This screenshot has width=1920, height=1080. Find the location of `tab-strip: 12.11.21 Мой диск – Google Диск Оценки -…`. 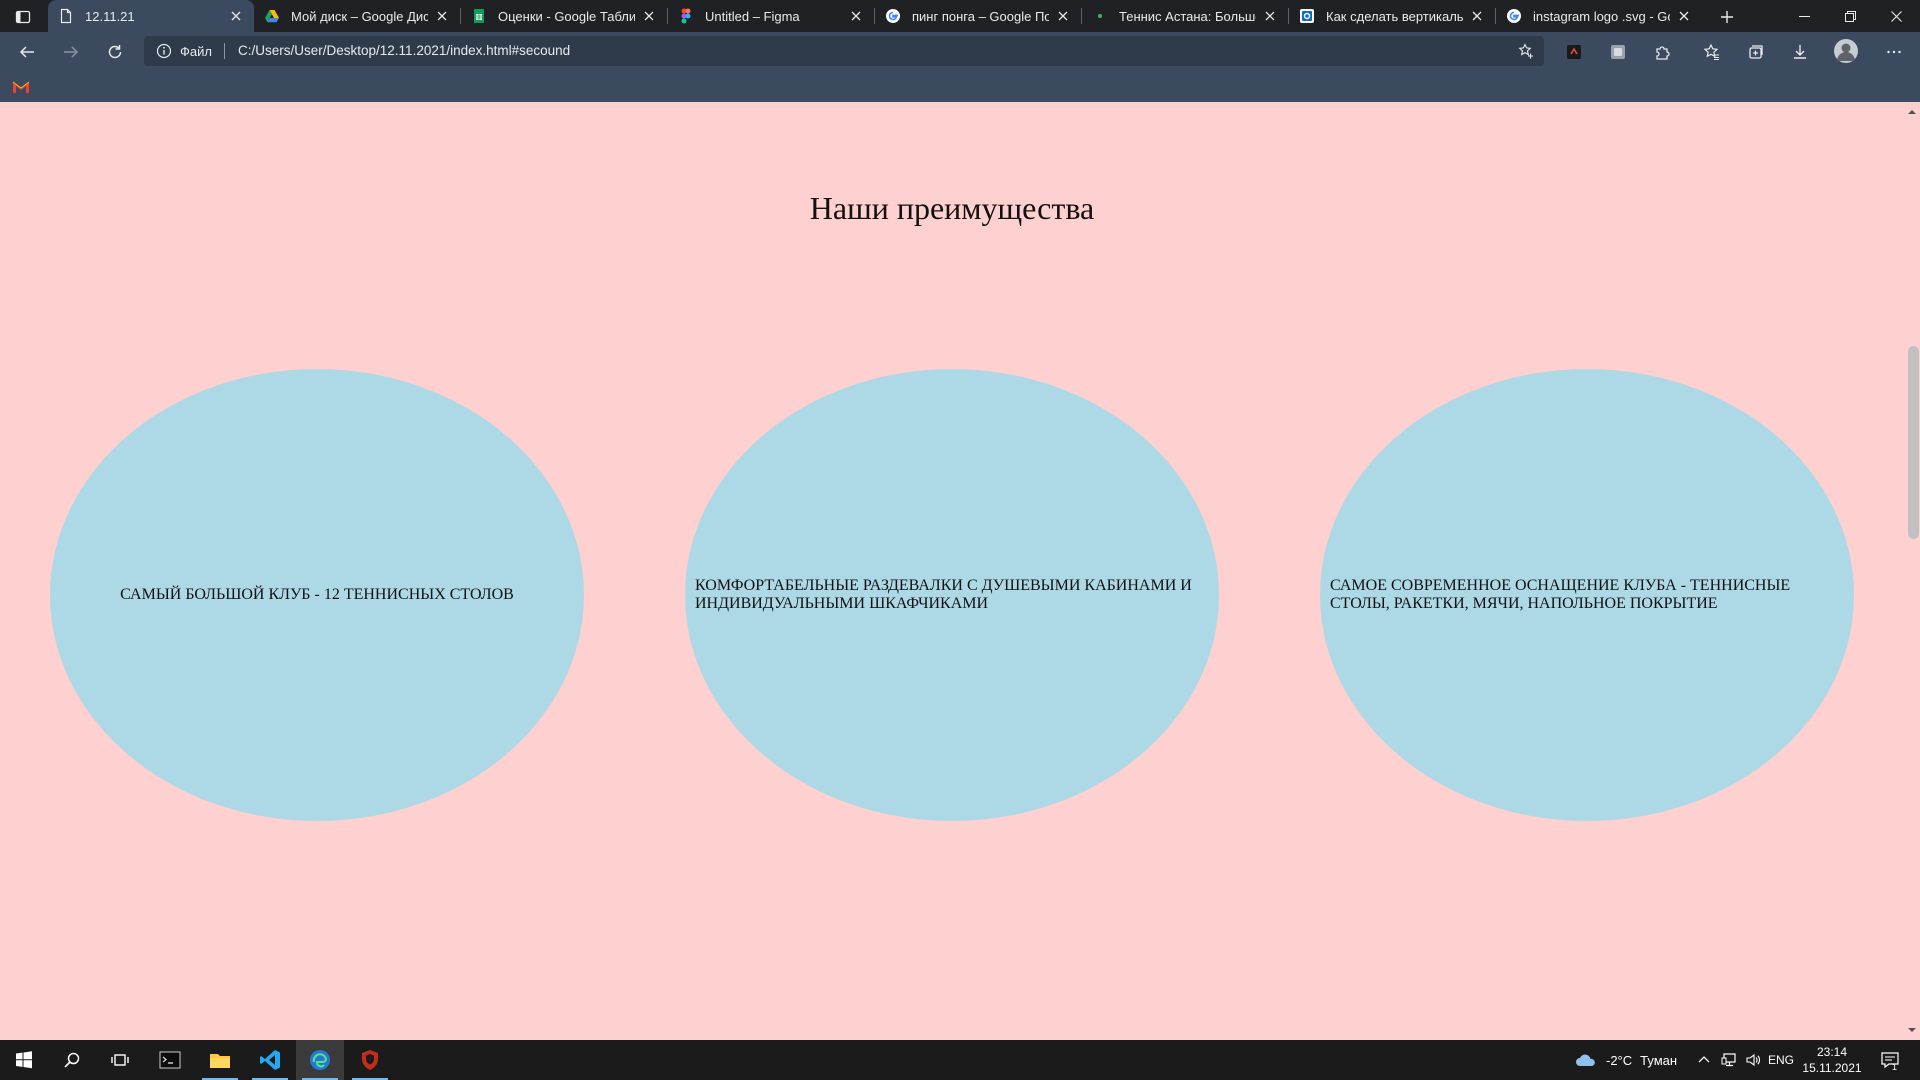

tab-strip: 12.11.21 Мой диск – Google Диск Оценки -… is located at coordinates (960, 16).